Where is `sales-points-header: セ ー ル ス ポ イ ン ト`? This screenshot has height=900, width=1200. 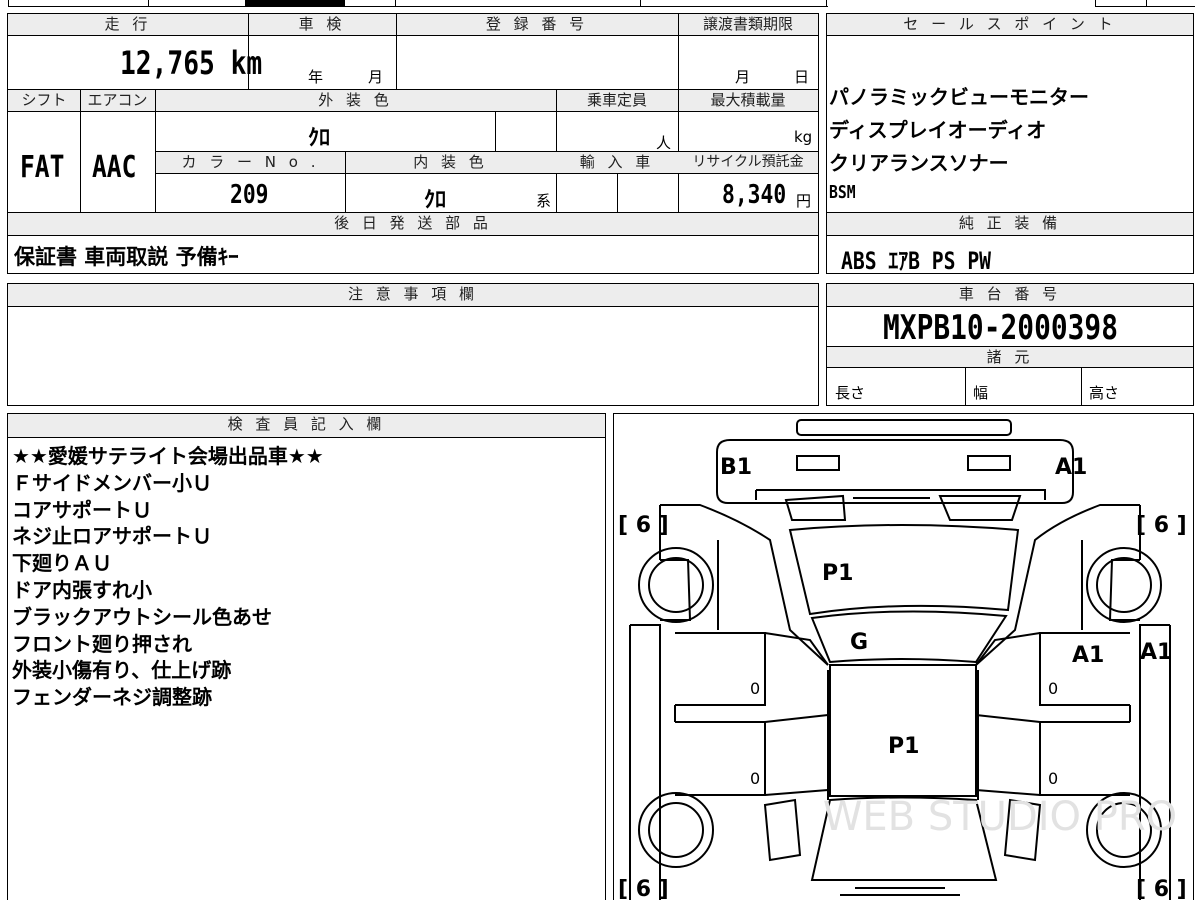 sales-points-header: セ ー ル ス ポ イ ン ト is located at coordinates (1010, 25).